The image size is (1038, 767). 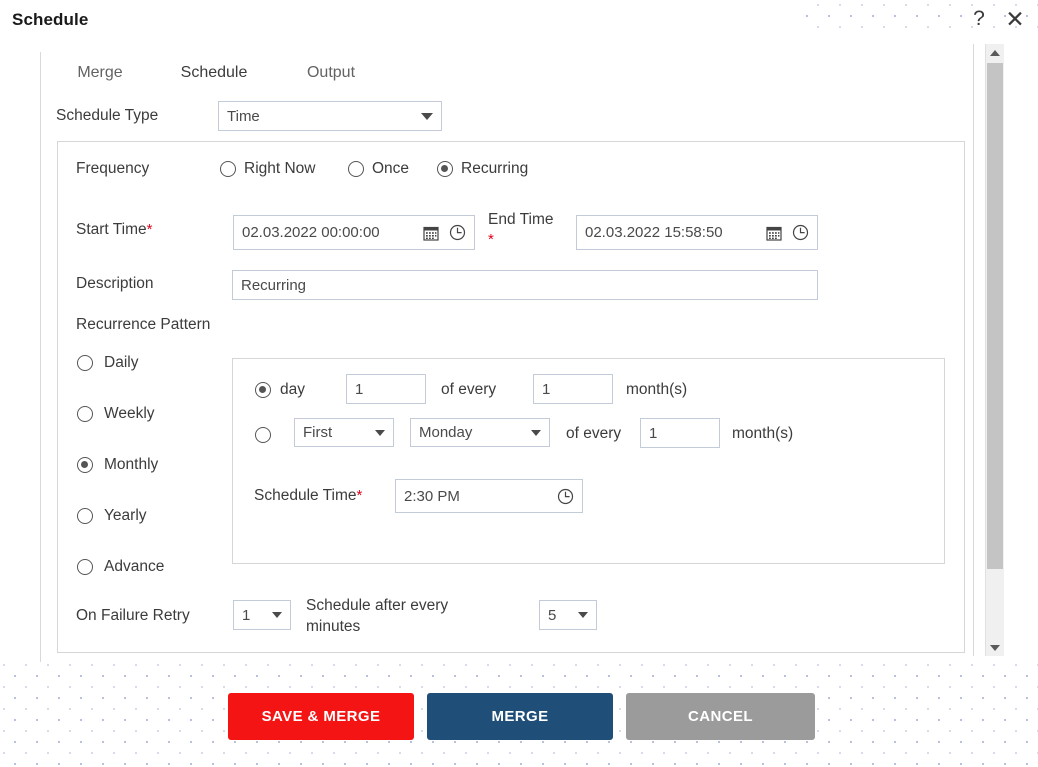 I want to click on schedule-type-label: Schedule Type, so click(x=107, y=115).